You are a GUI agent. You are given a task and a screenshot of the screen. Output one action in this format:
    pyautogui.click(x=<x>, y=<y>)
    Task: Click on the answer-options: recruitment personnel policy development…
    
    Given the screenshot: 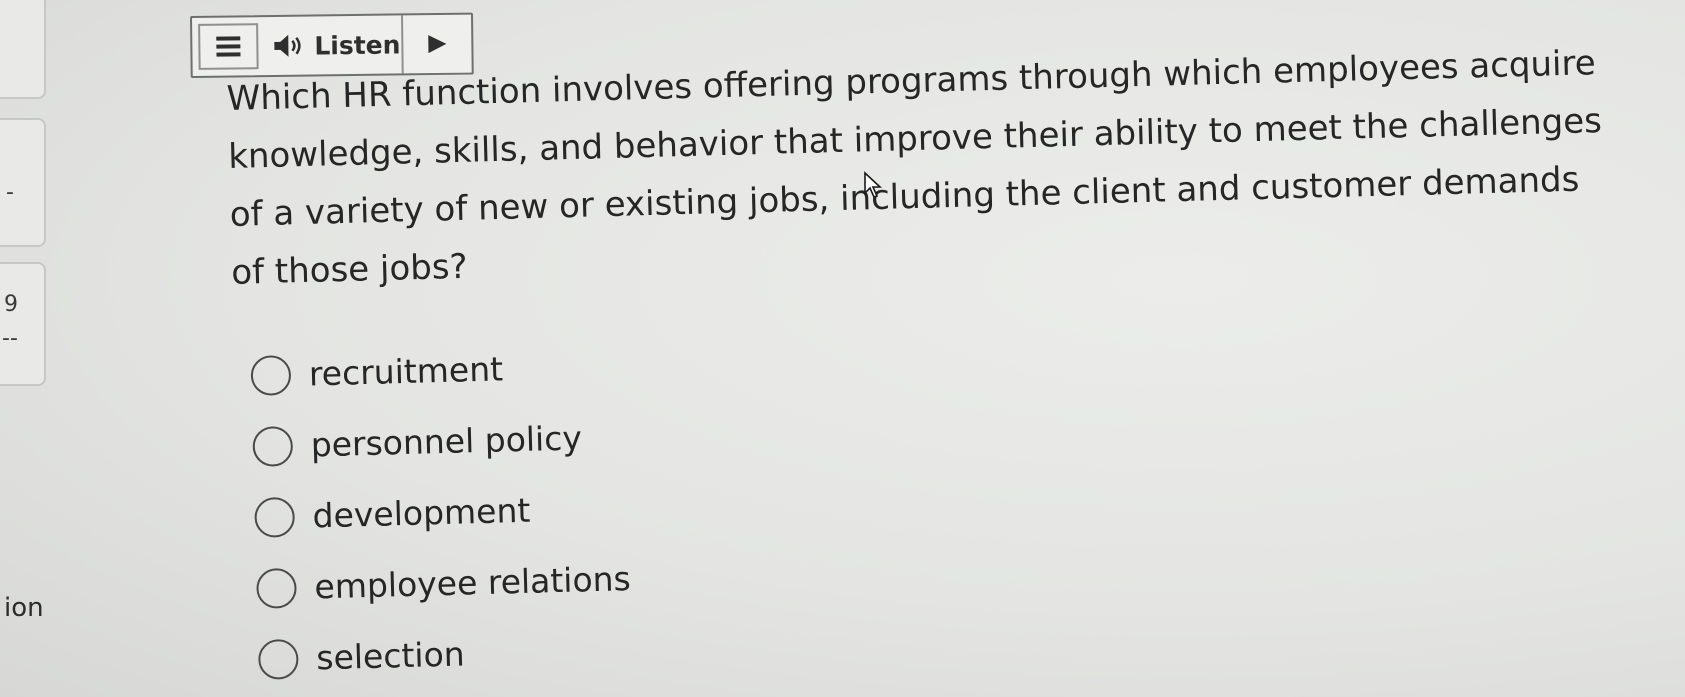 What is the action you would take?
    pyautogui.click(x=441, y=512)
    